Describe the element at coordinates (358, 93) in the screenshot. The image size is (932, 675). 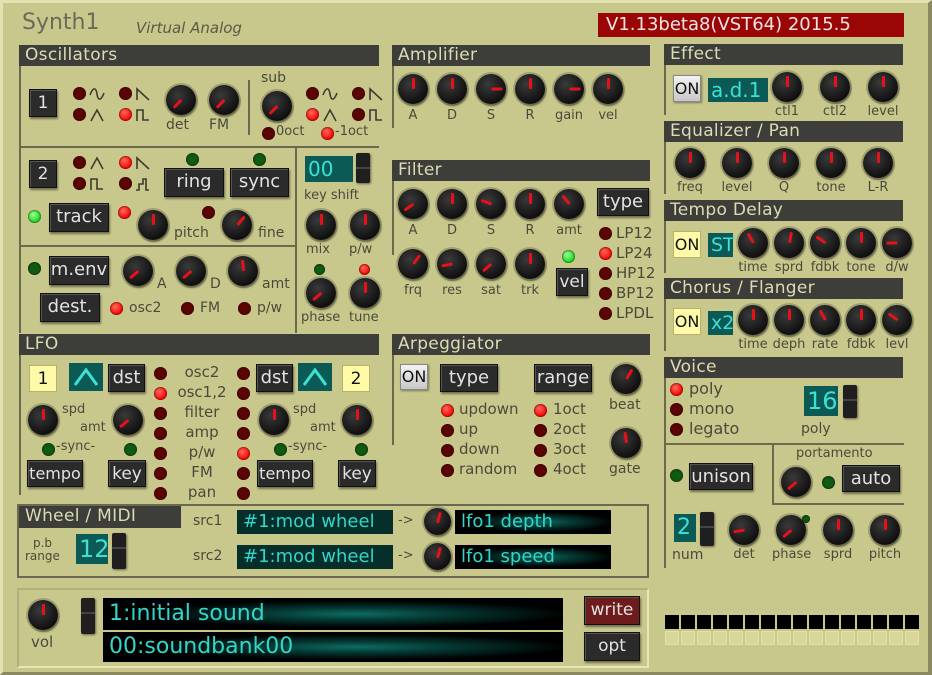
I see `sub-saw-led` at that location.